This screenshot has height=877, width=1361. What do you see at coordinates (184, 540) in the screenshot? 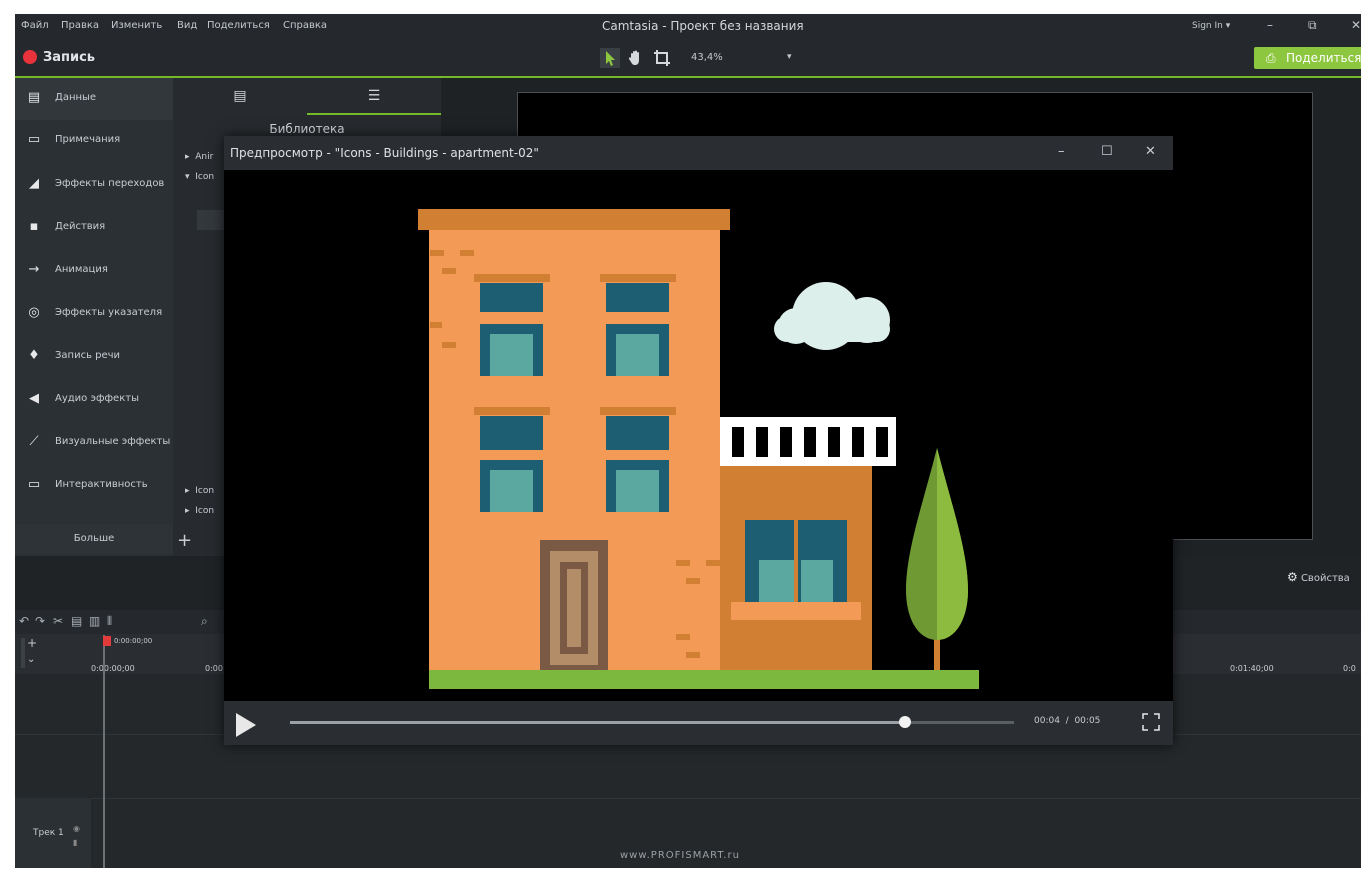
I see `add-to-library-button: +` at bounding box center [184, 540].